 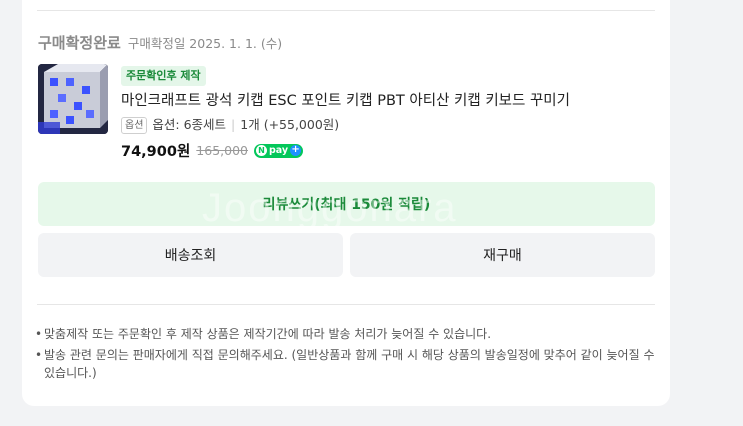 I want to click on order-status-row: 구매확정완료 구매확정일 2025. 1. 1. (수), so click(x=160, y=42).